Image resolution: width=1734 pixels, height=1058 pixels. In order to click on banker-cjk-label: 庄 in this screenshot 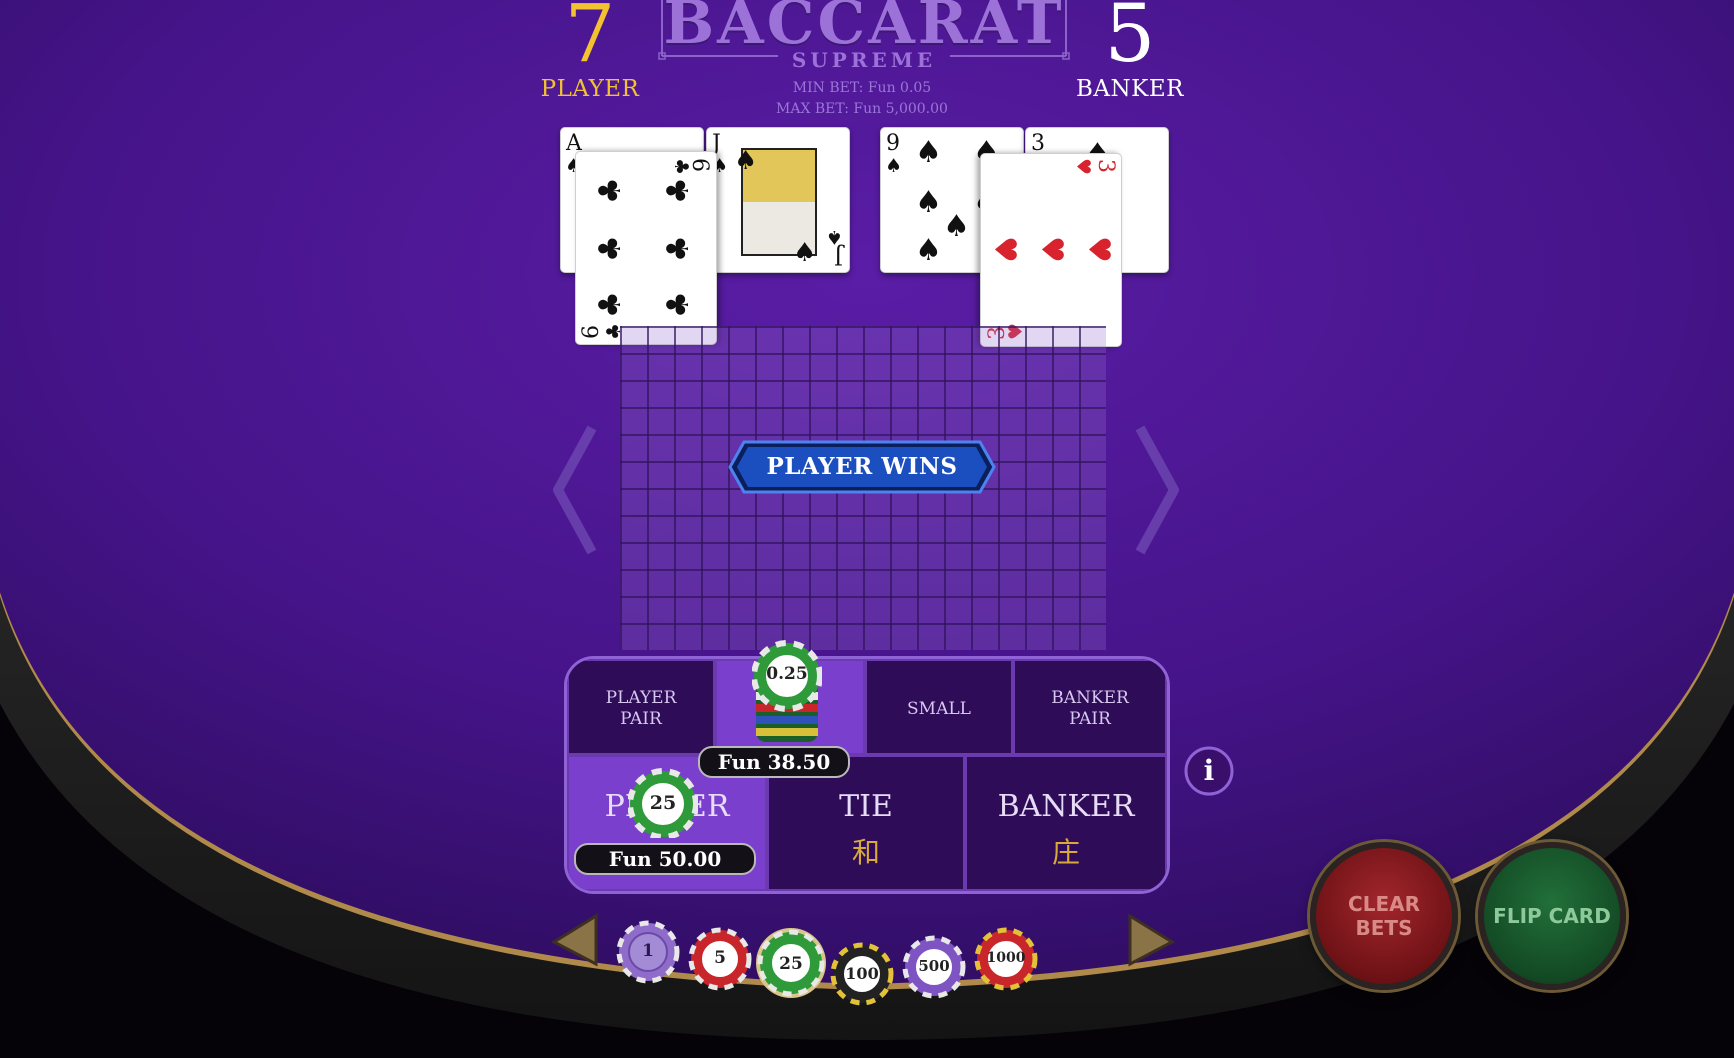, I will do `click(1065, 852)`.